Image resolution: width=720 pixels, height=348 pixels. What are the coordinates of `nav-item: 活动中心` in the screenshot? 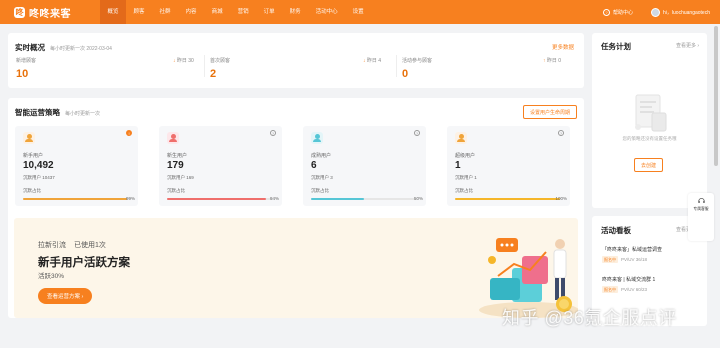 It's located at (326, 12).